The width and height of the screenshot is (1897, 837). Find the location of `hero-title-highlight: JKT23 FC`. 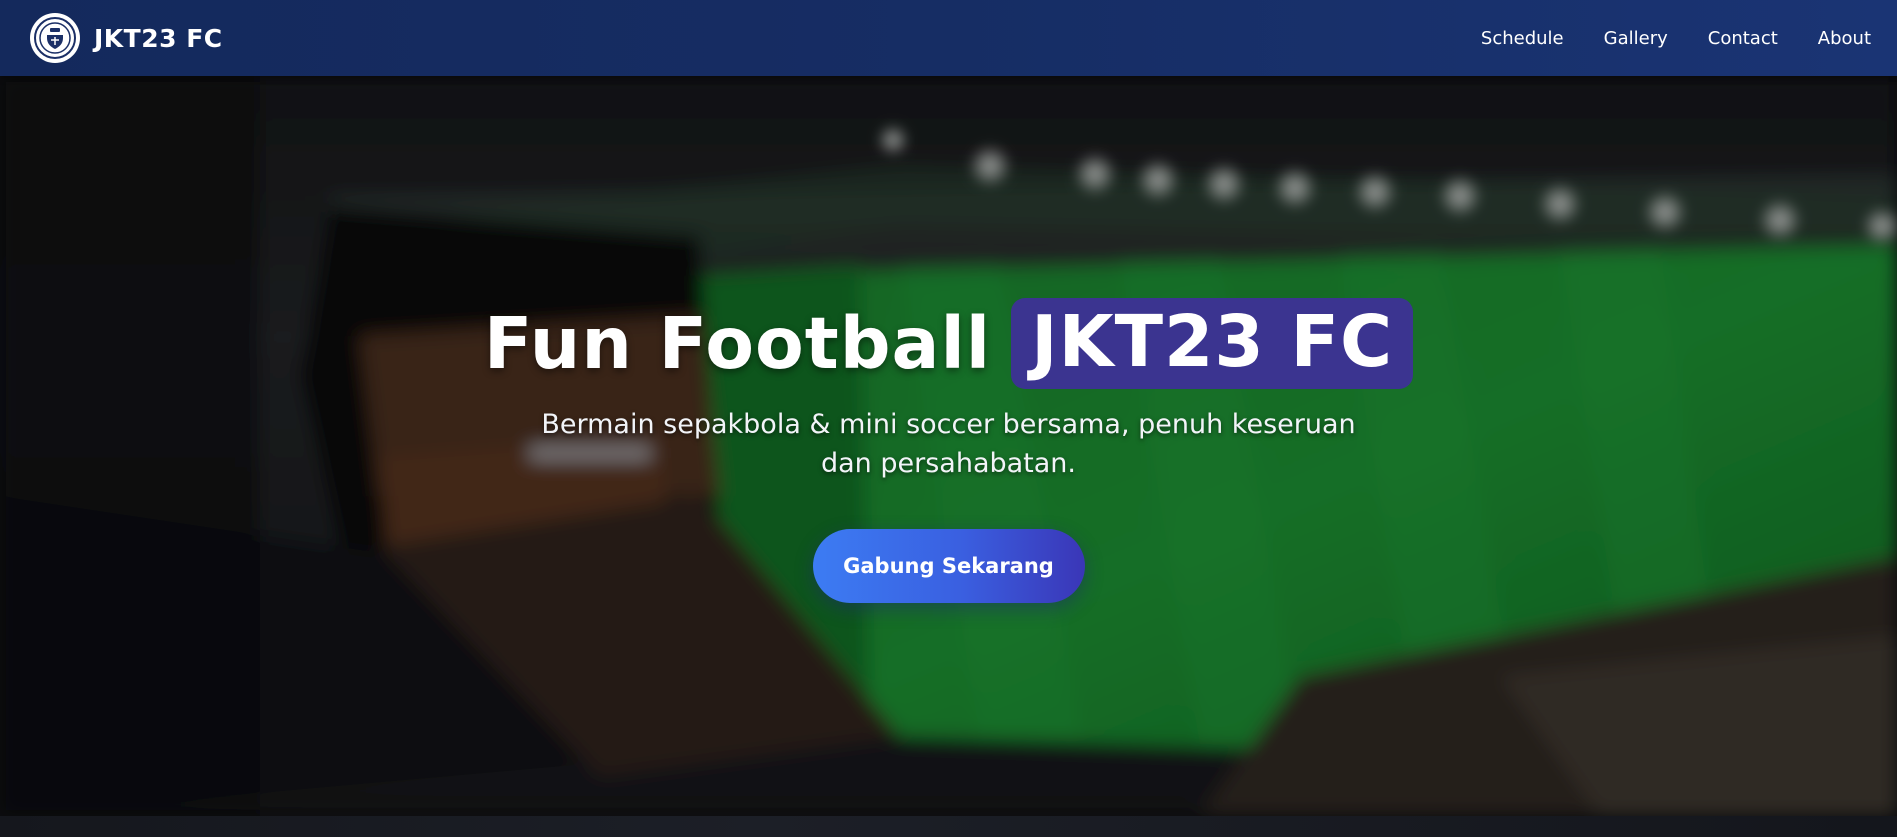

hero-title-highlight: JKT23 FC is located at coordinates (1212, 343).